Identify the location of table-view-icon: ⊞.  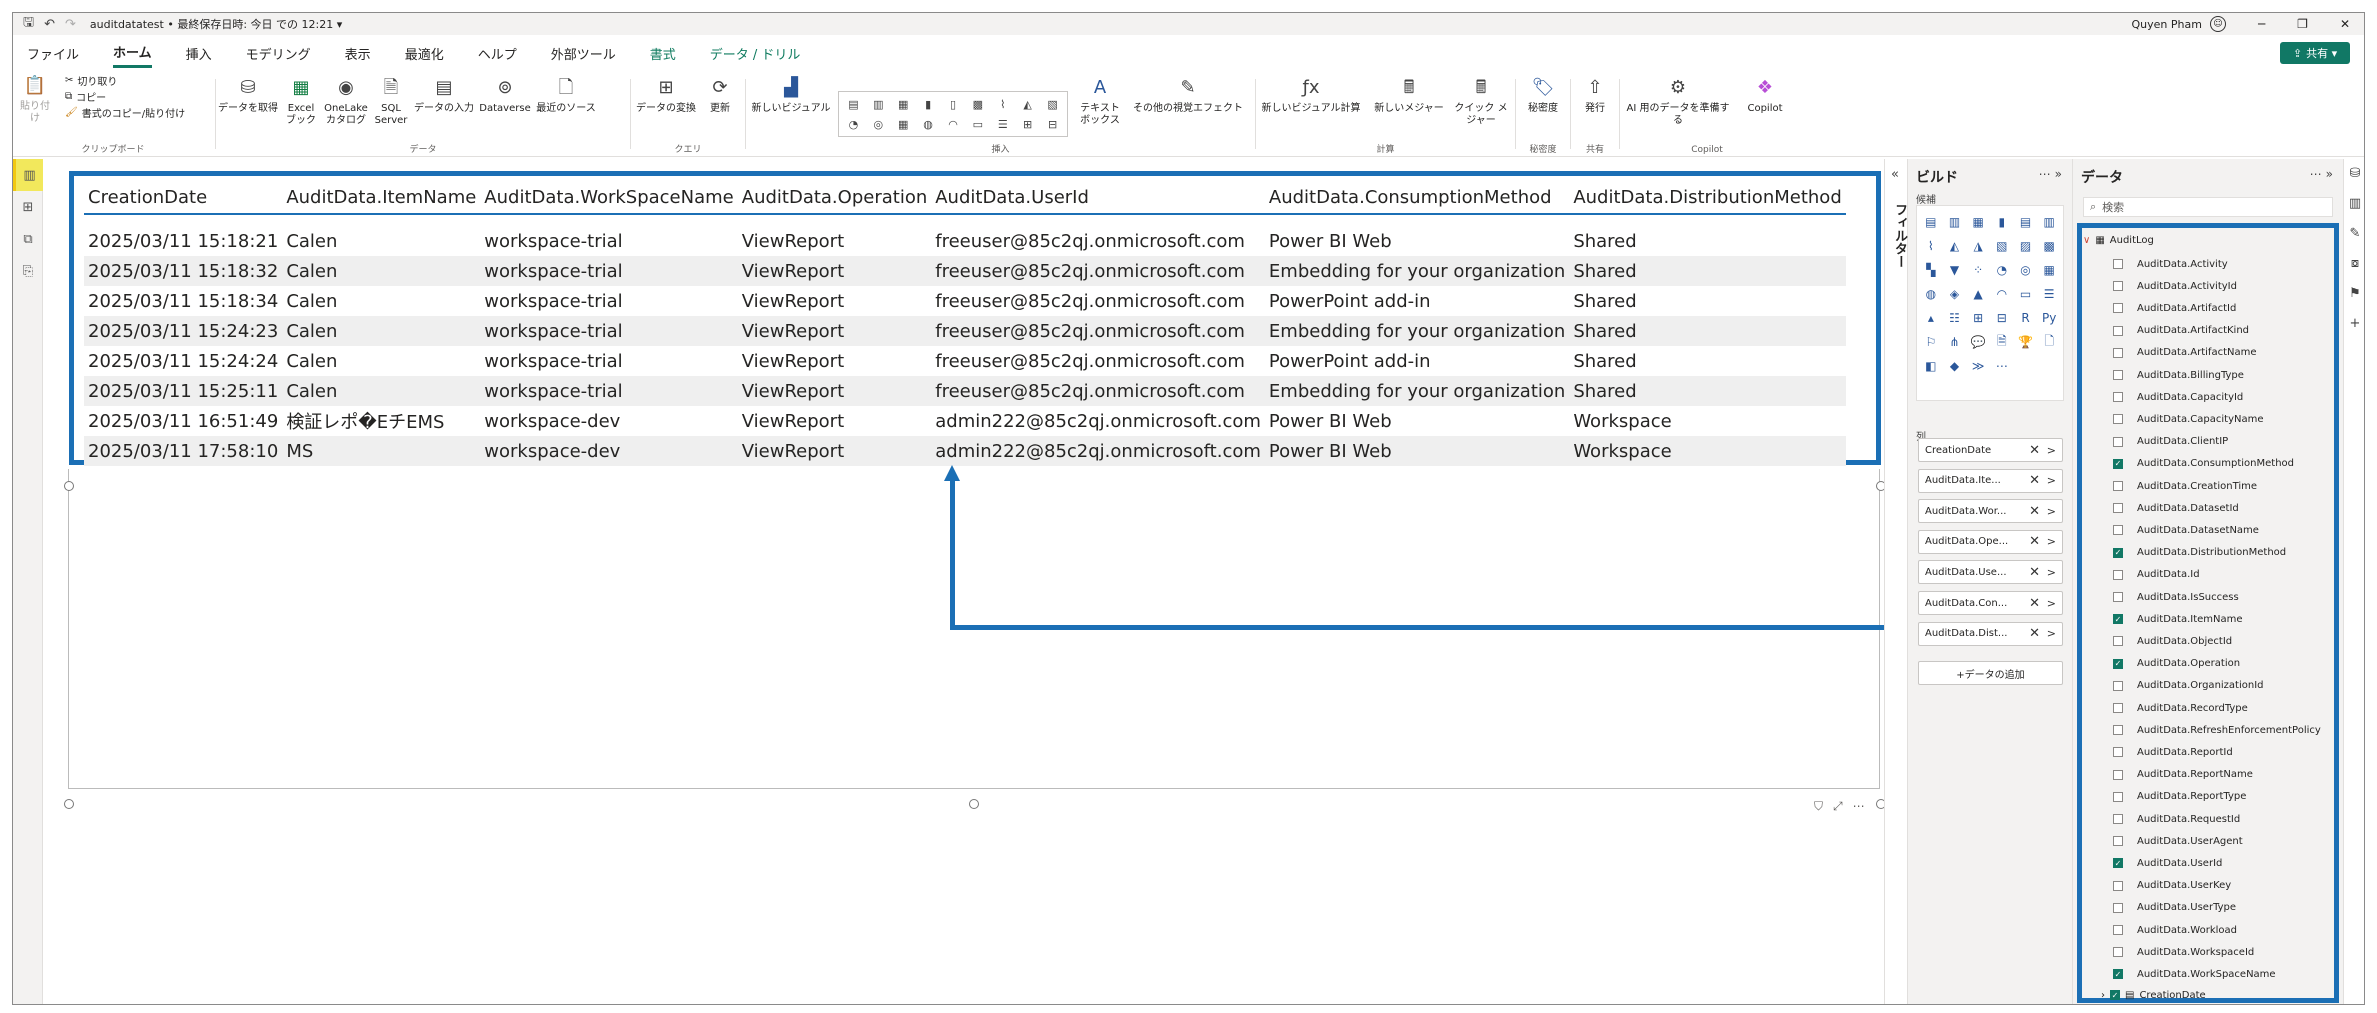
(28, 207).